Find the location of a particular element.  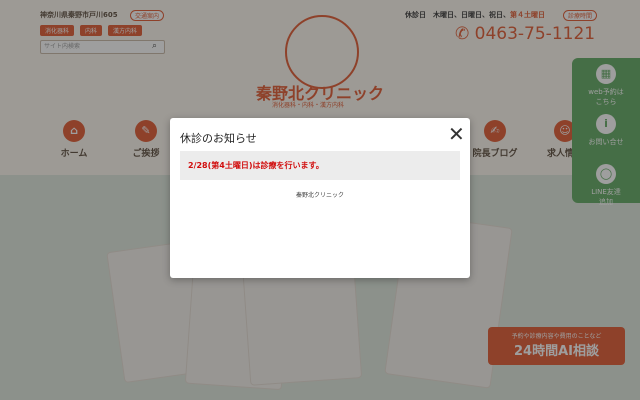

modal-footer: 秦野北クリニック is located at coordinates (319, 195).